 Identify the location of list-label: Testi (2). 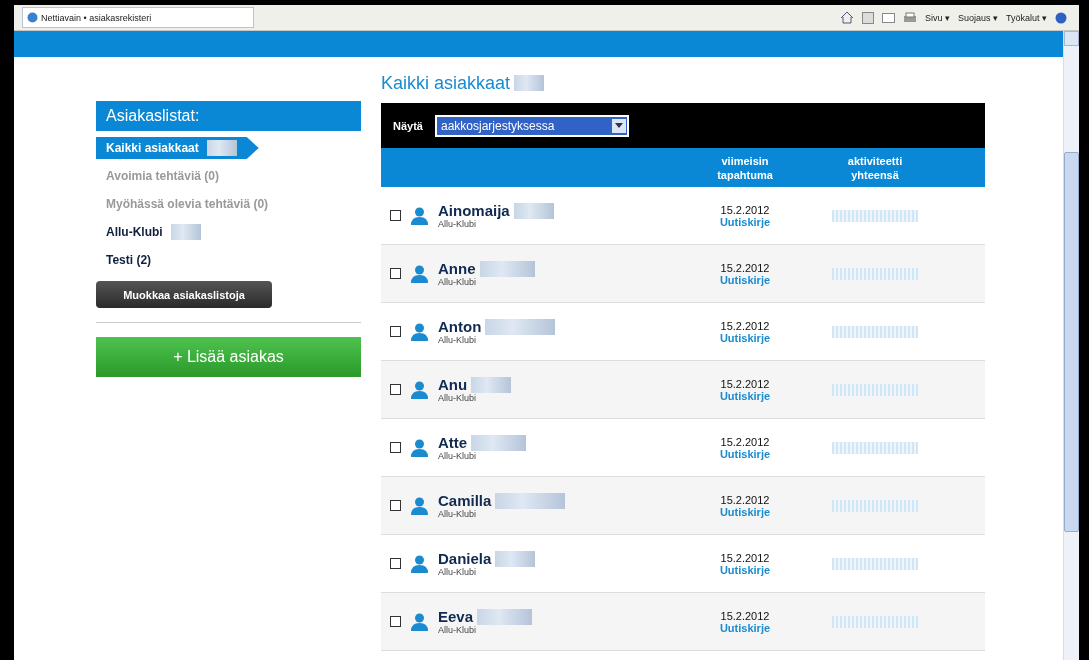
(129, 260).